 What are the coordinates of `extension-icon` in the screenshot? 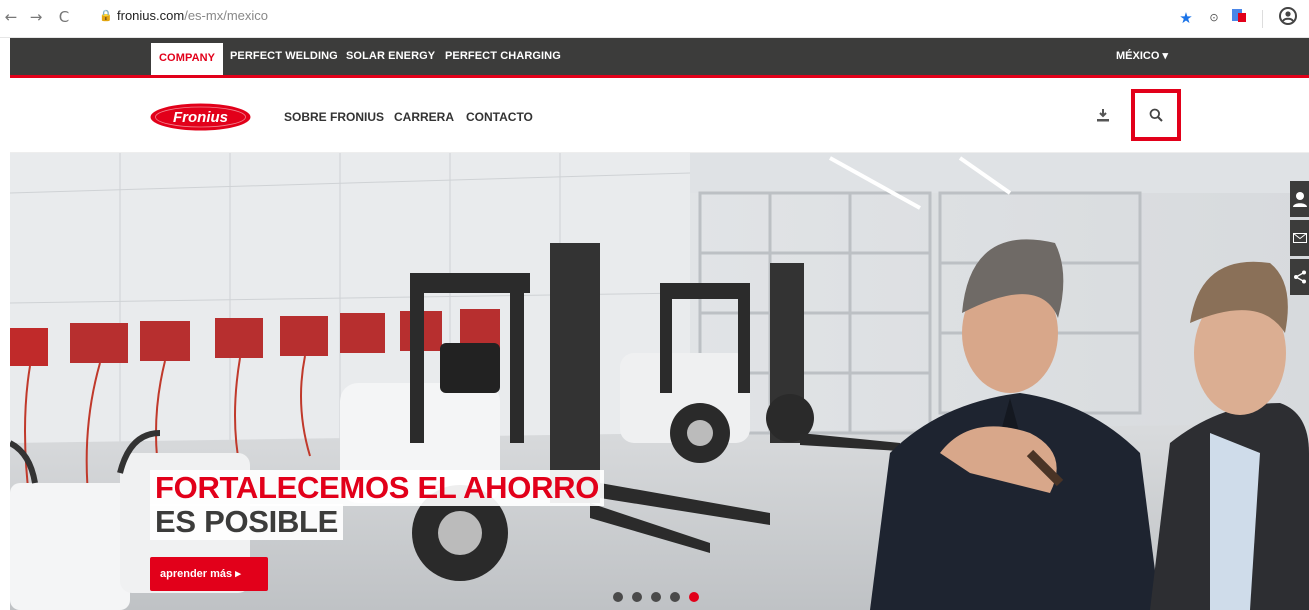 It's located at (1239, 18).